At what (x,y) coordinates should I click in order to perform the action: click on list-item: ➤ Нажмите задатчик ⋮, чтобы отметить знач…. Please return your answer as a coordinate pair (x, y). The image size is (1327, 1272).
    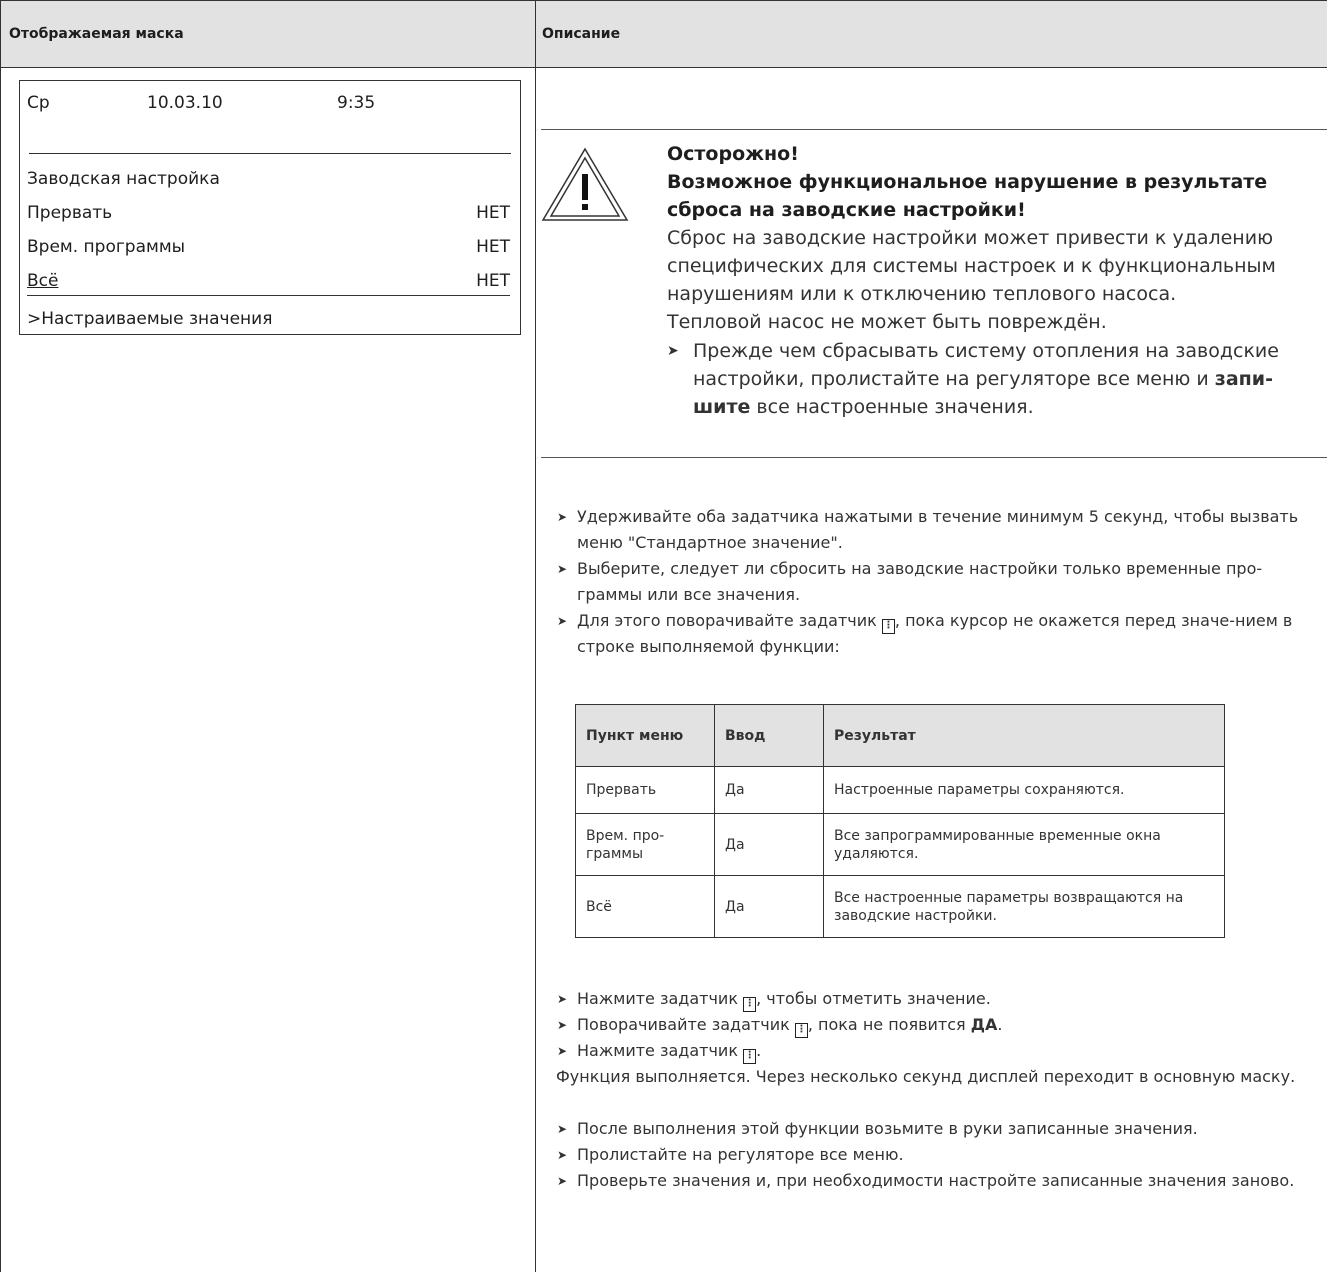
    Looking at the image, I should click on (937, 999).